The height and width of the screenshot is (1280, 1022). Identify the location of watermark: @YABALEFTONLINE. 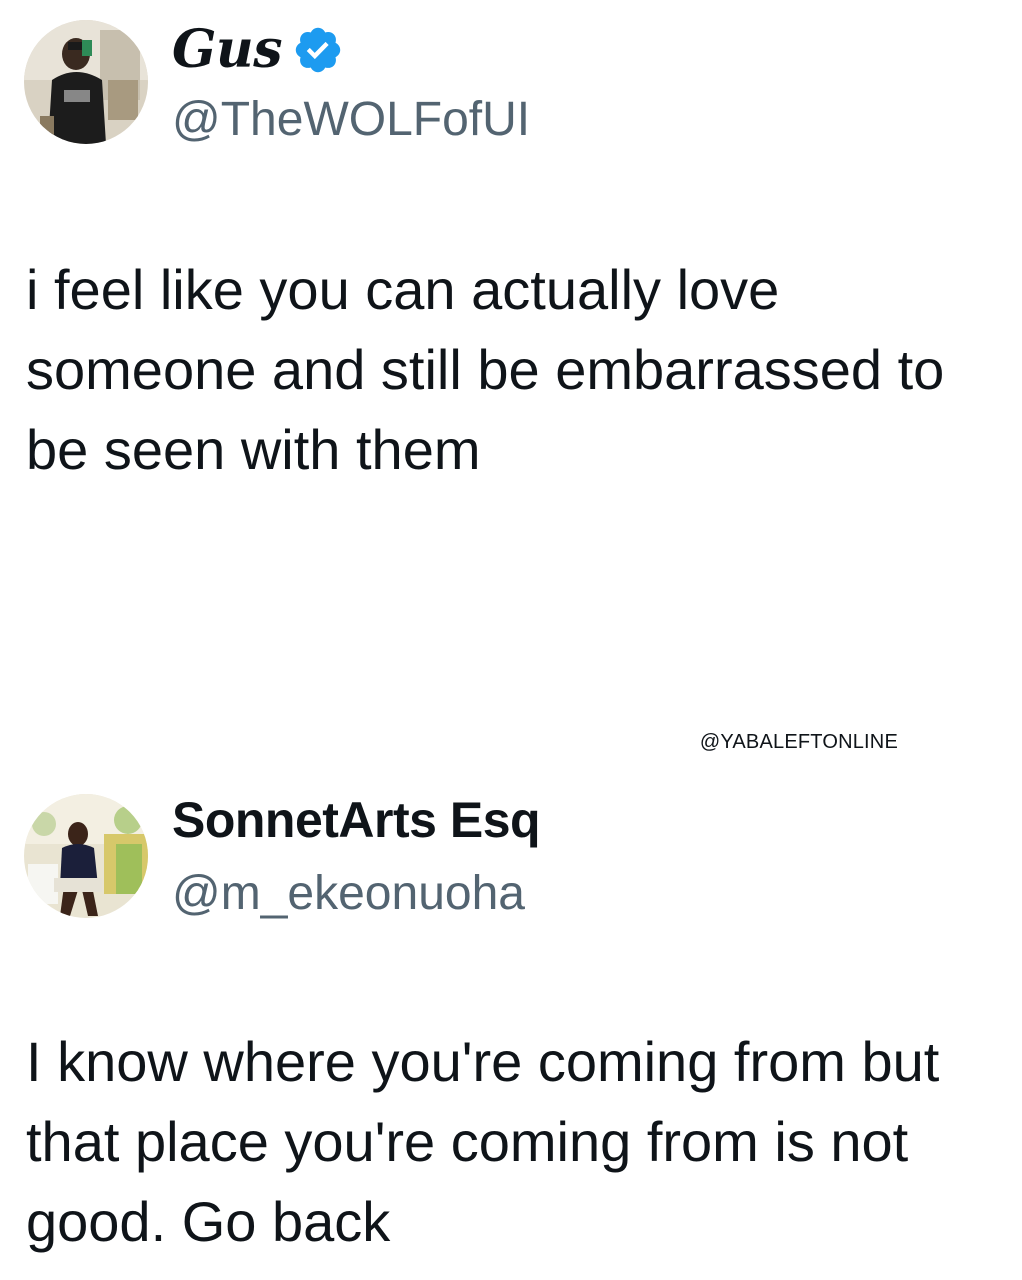
(798, 742).